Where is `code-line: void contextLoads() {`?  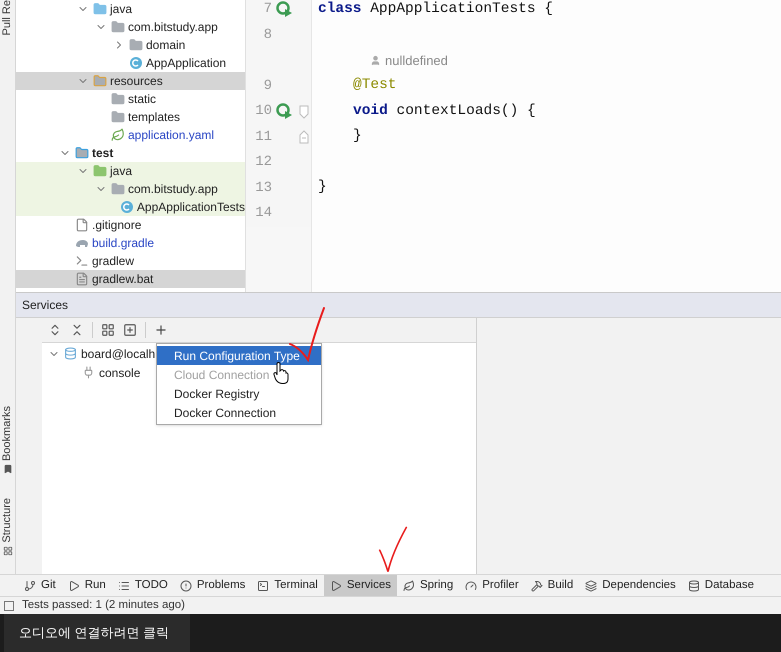 code-line: void contextLoads() { is located at coordinates (444, 111).